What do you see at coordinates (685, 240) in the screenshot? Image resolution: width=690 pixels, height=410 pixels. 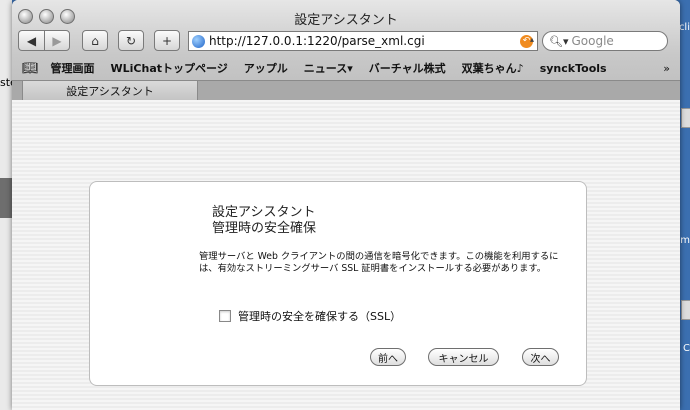 I see `desktop-right-text-2: m` at bounding box center [685, 240].